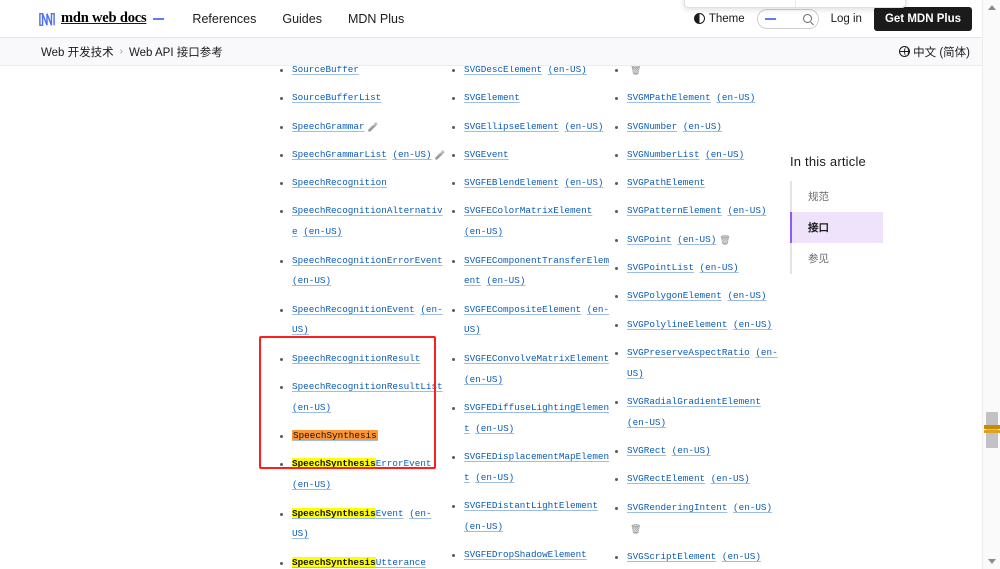 This screenshot has height=569, width=1000. Describe the element at coordinates (934, 52) in the screenshot. I see `language-switcher: 中文 (简体)` at that location.